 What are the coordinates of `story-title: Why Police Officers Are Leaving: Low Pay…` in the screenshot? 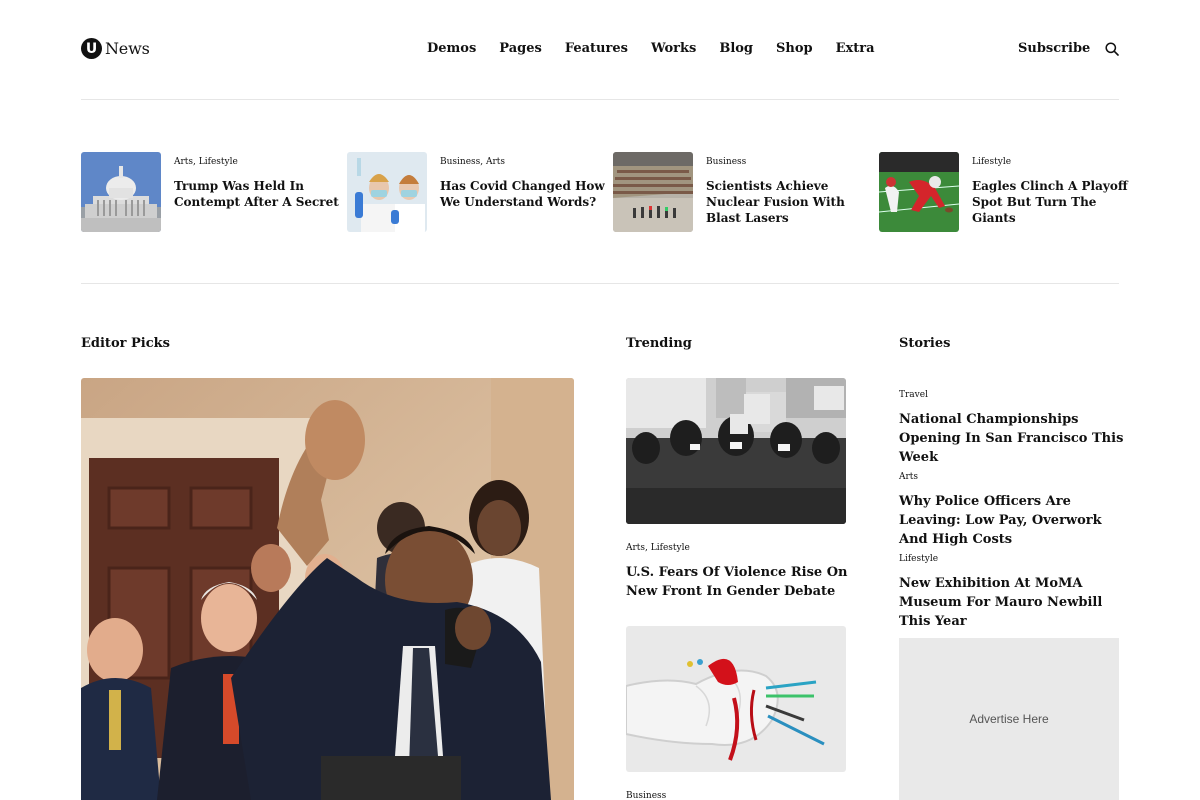 It's located at (1011, 520).